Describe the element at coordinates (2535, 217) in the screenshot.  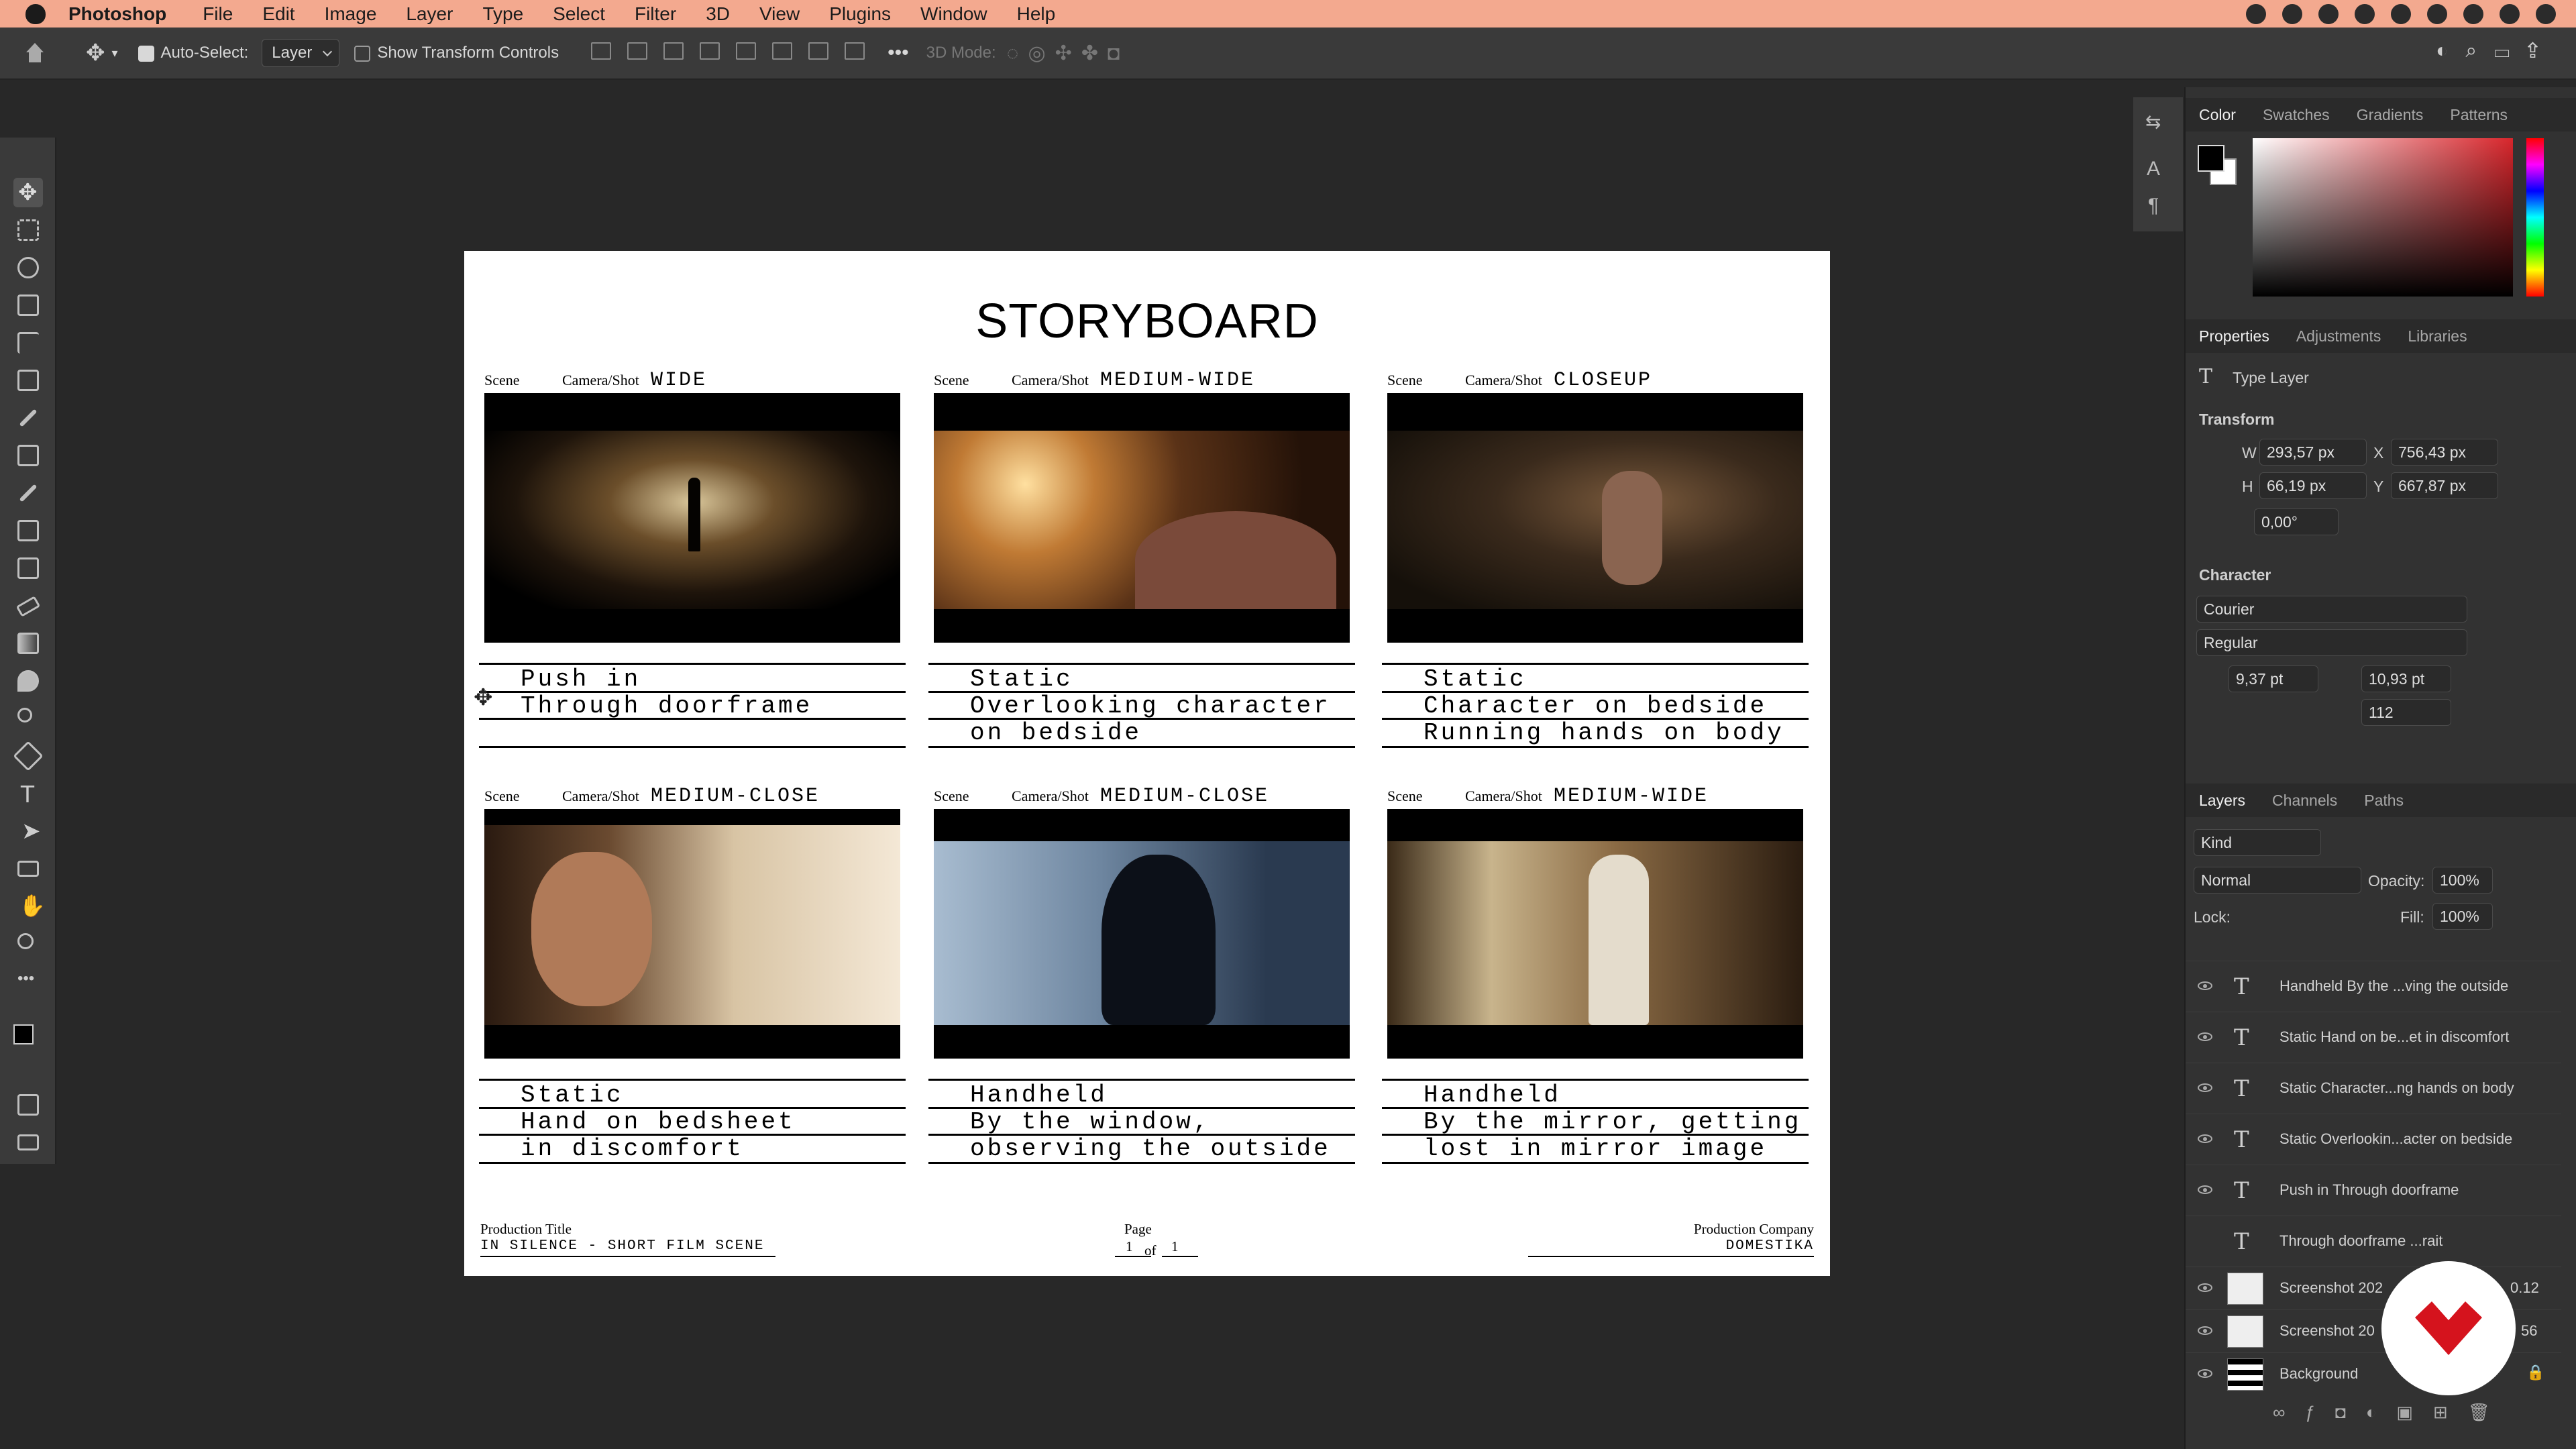
I see `hue-slider` at that location.